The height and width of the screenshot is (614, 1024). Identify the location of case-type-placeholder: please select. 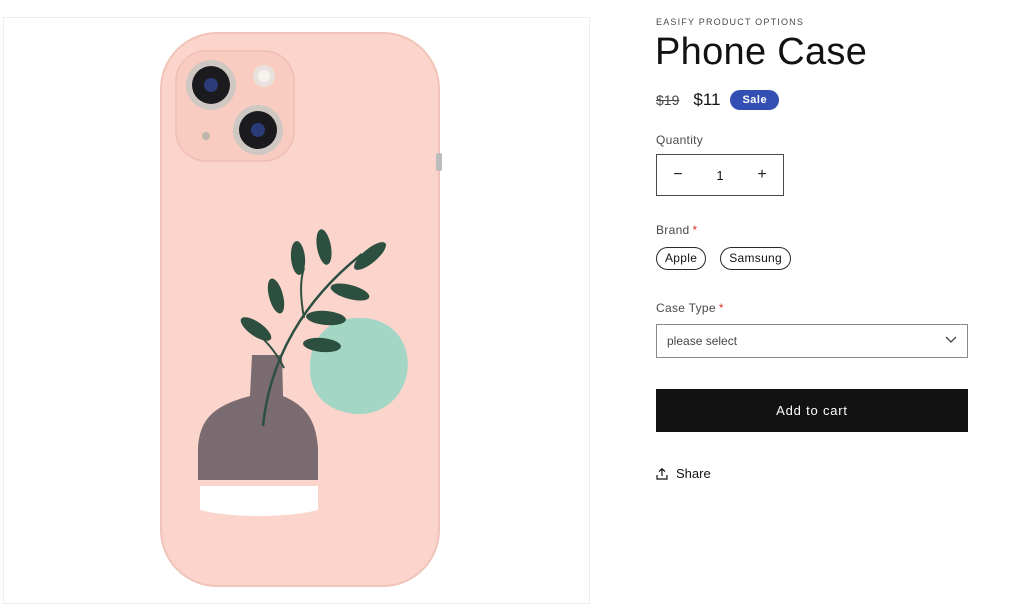
(702, 341).